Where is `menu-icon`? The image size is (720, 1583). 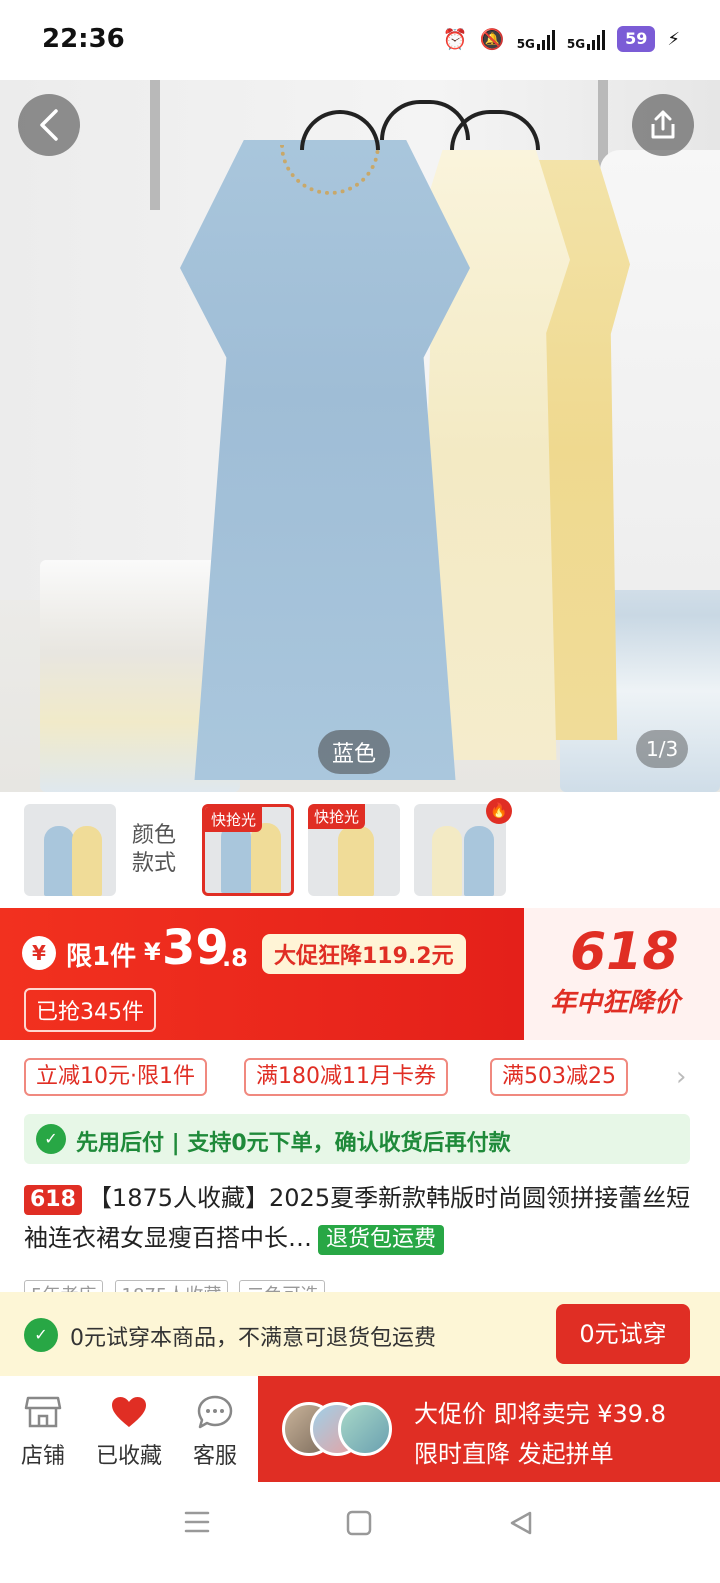
menu-icon is located at coordinates (197, 1522).